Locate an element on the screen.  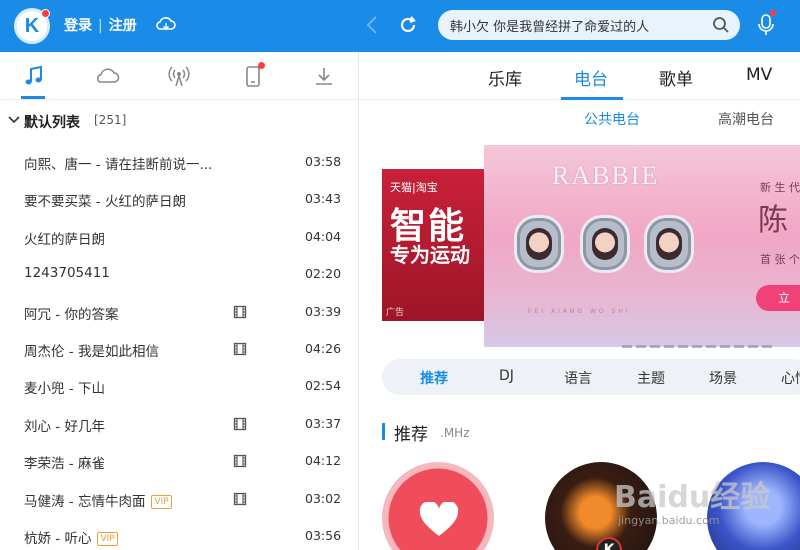
song-title: 刘心 - 好几年 is located at coordinates (64, 426).